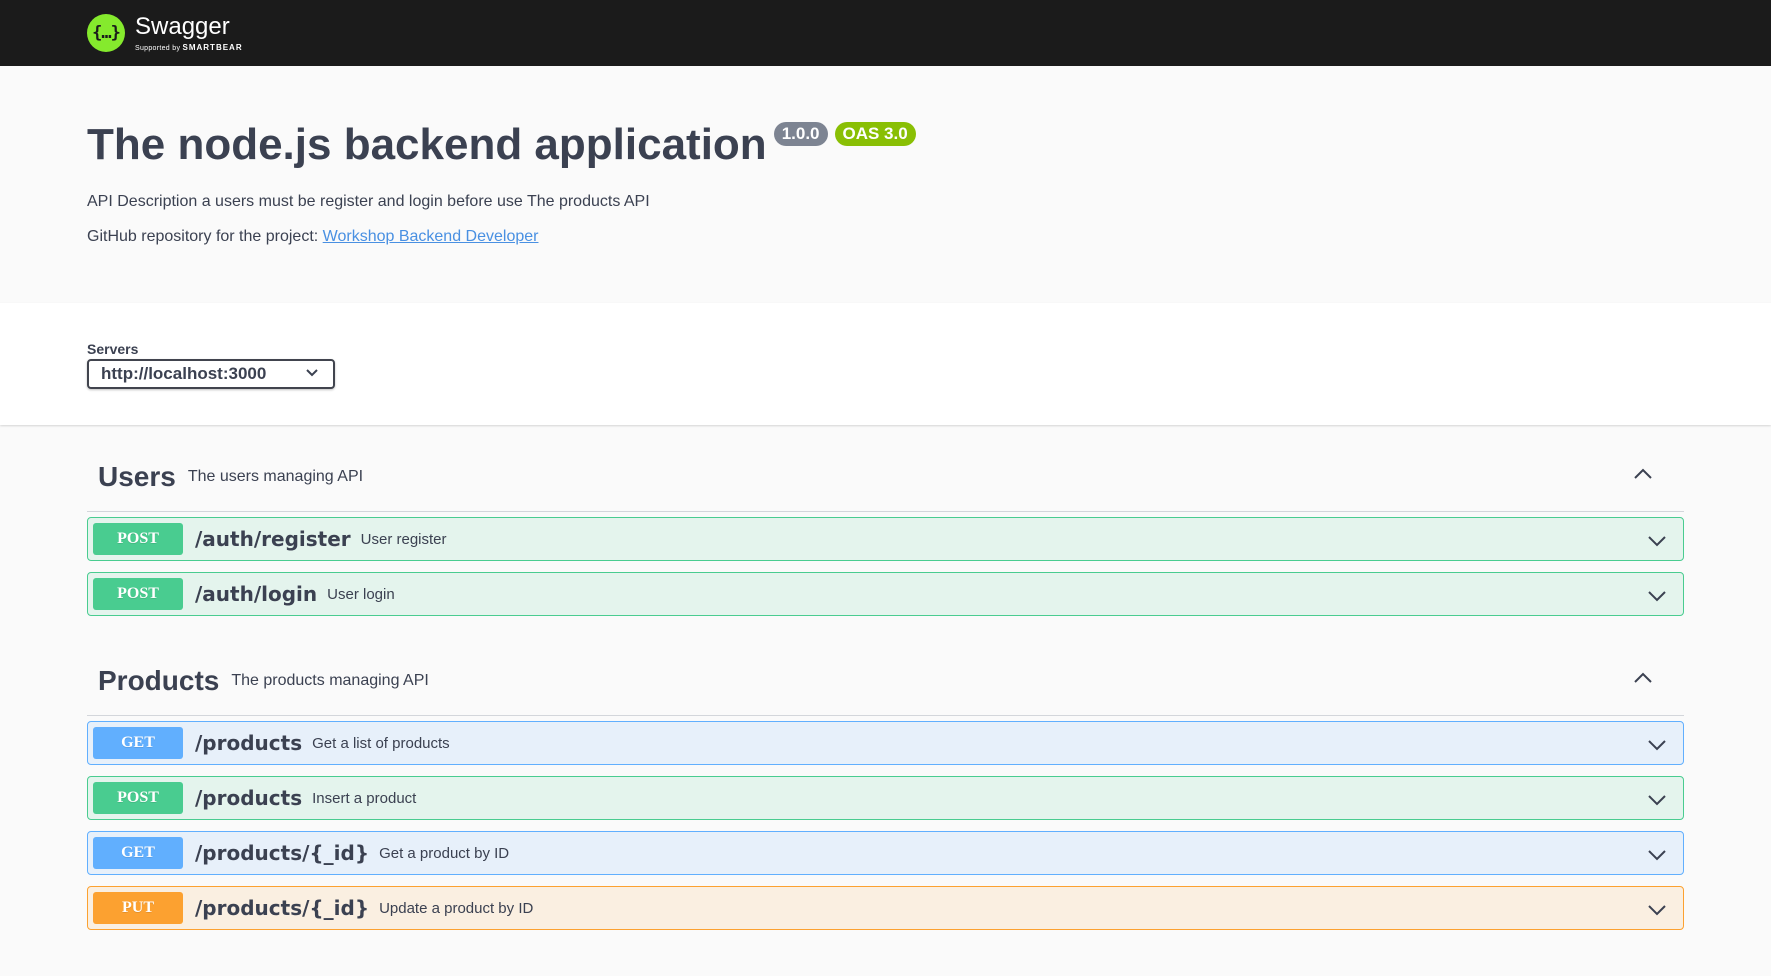  Describe the element at coordinates (885, 743) in the screenshot. I see `operation-get-products: GET /products Get a list of products` at that location.